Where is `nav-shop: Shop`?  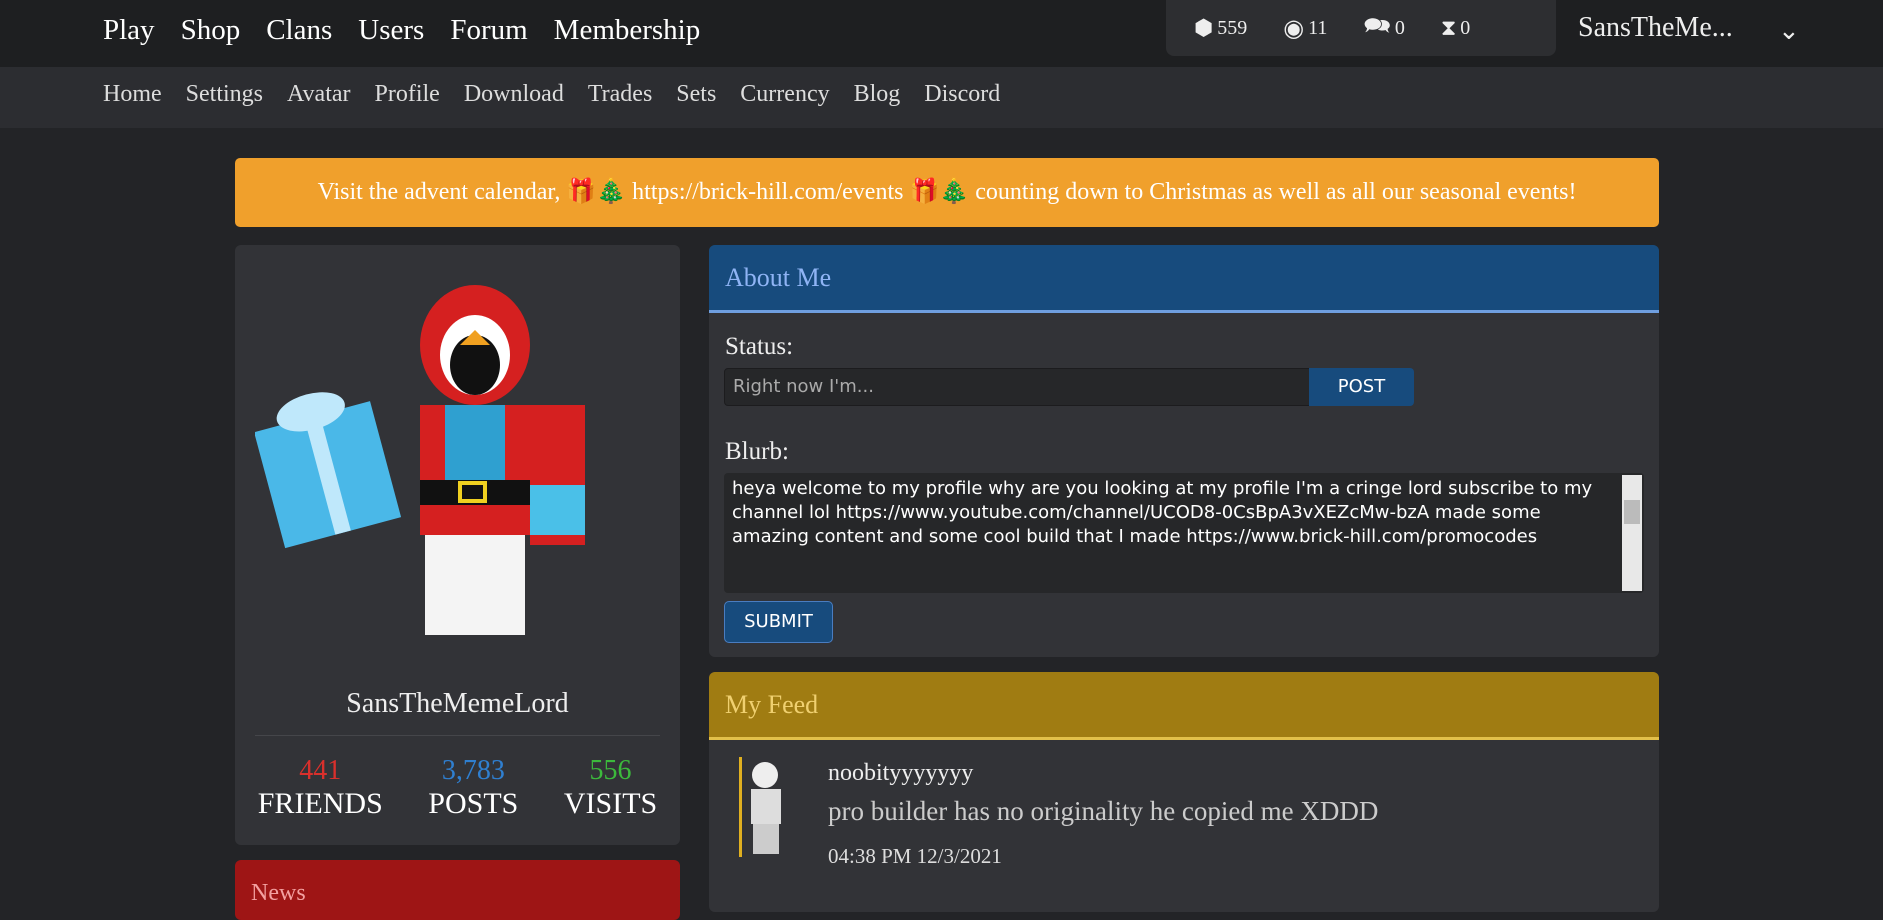 nav-shop: Shop is located at coordinates (211, 30).